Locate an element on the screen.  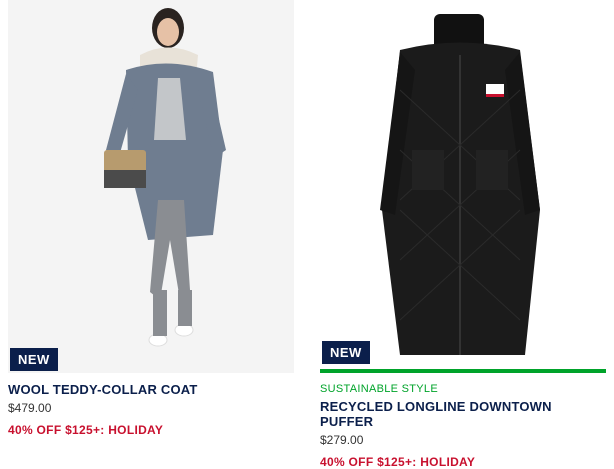
sustainable-style-label: SUSTAINABLE STYLE is located at coordinates (379, 389).